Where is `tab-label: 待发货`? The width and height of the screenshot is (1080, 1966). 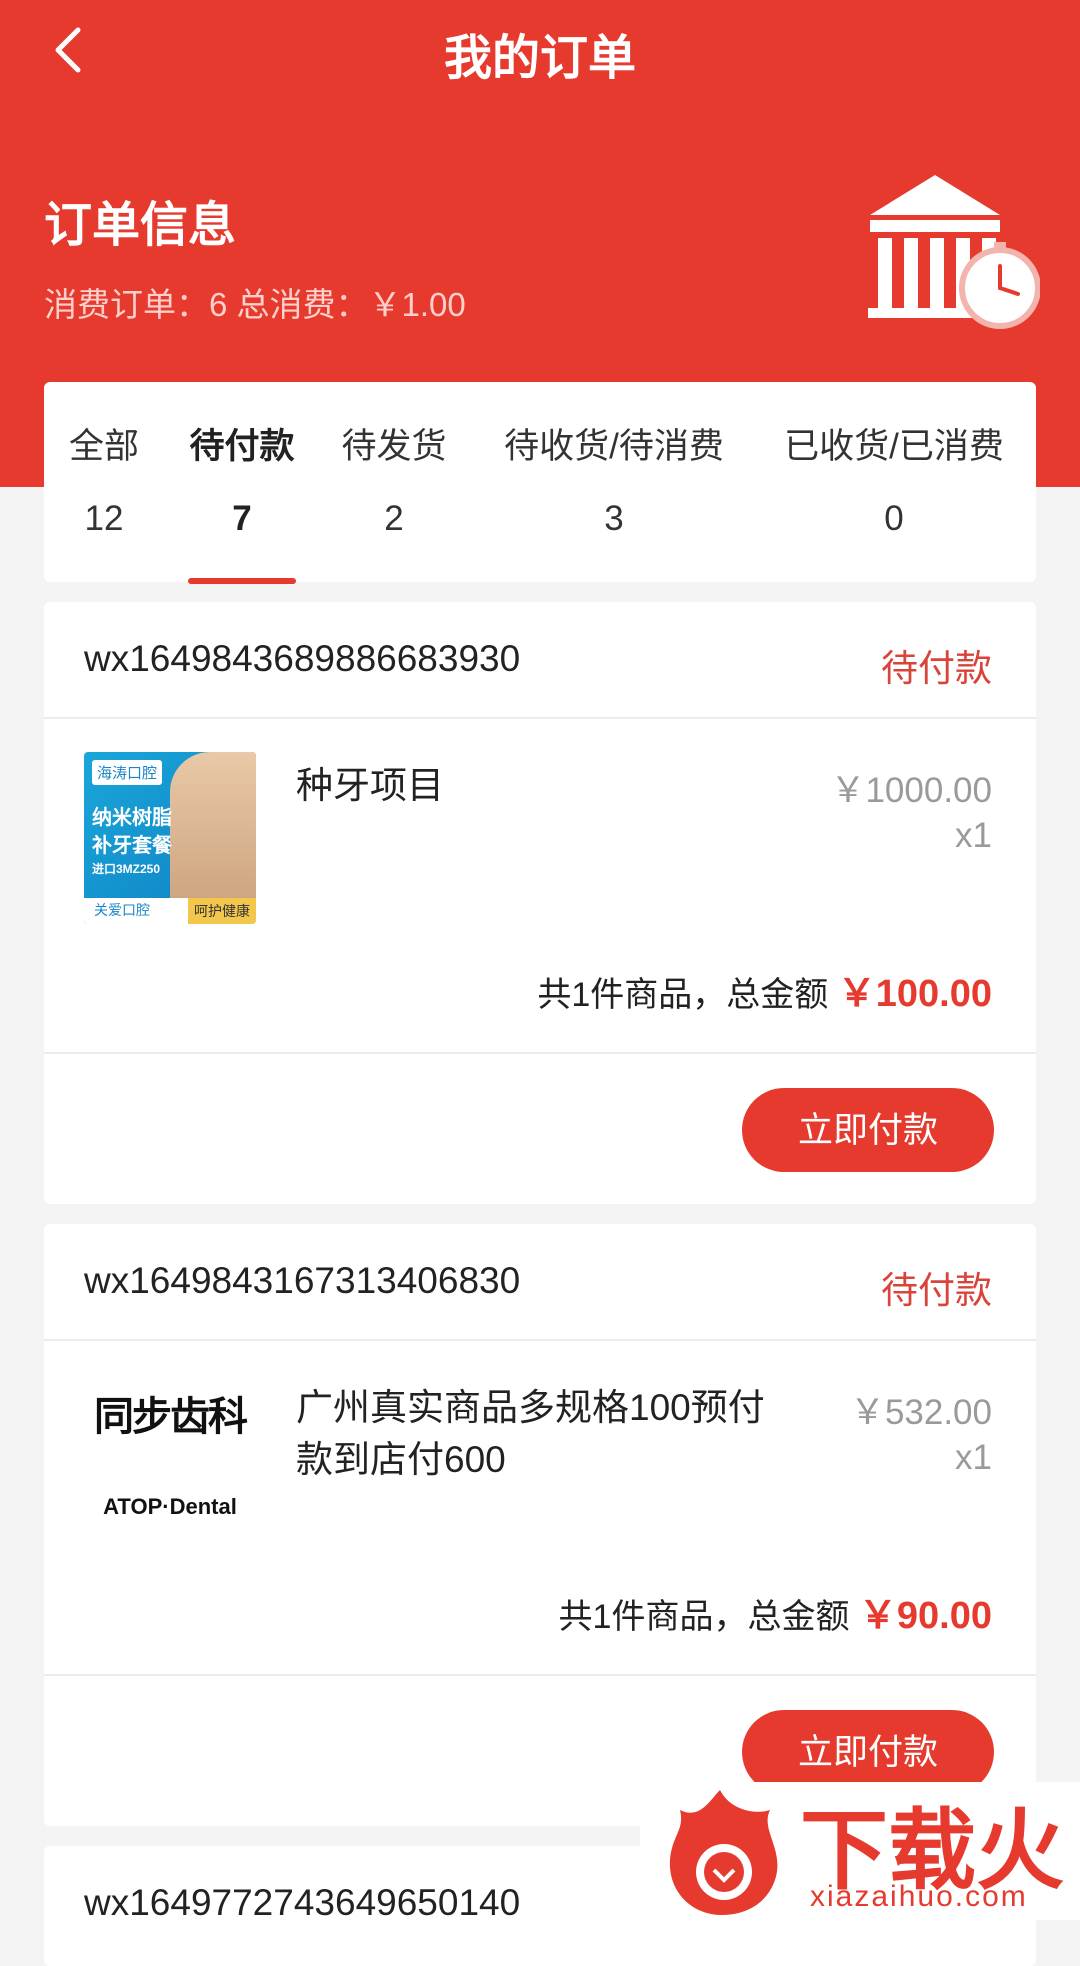 tab-label: 待发货 is located at coordinates (394, 446).